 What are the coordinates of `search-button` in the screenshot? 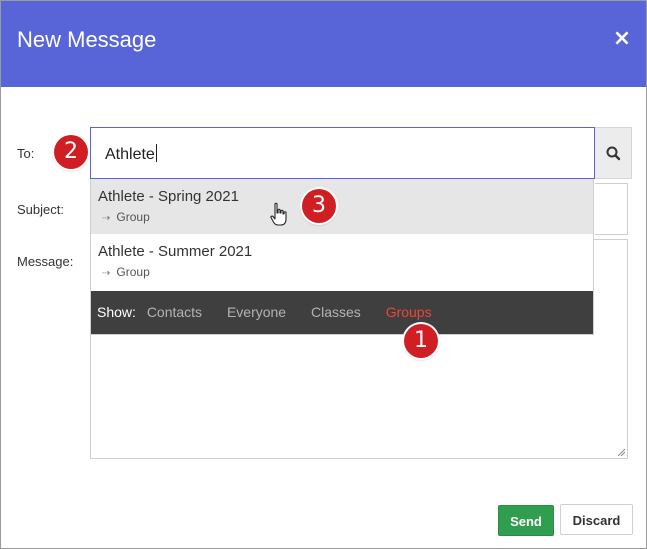 It's located at (613, 153).